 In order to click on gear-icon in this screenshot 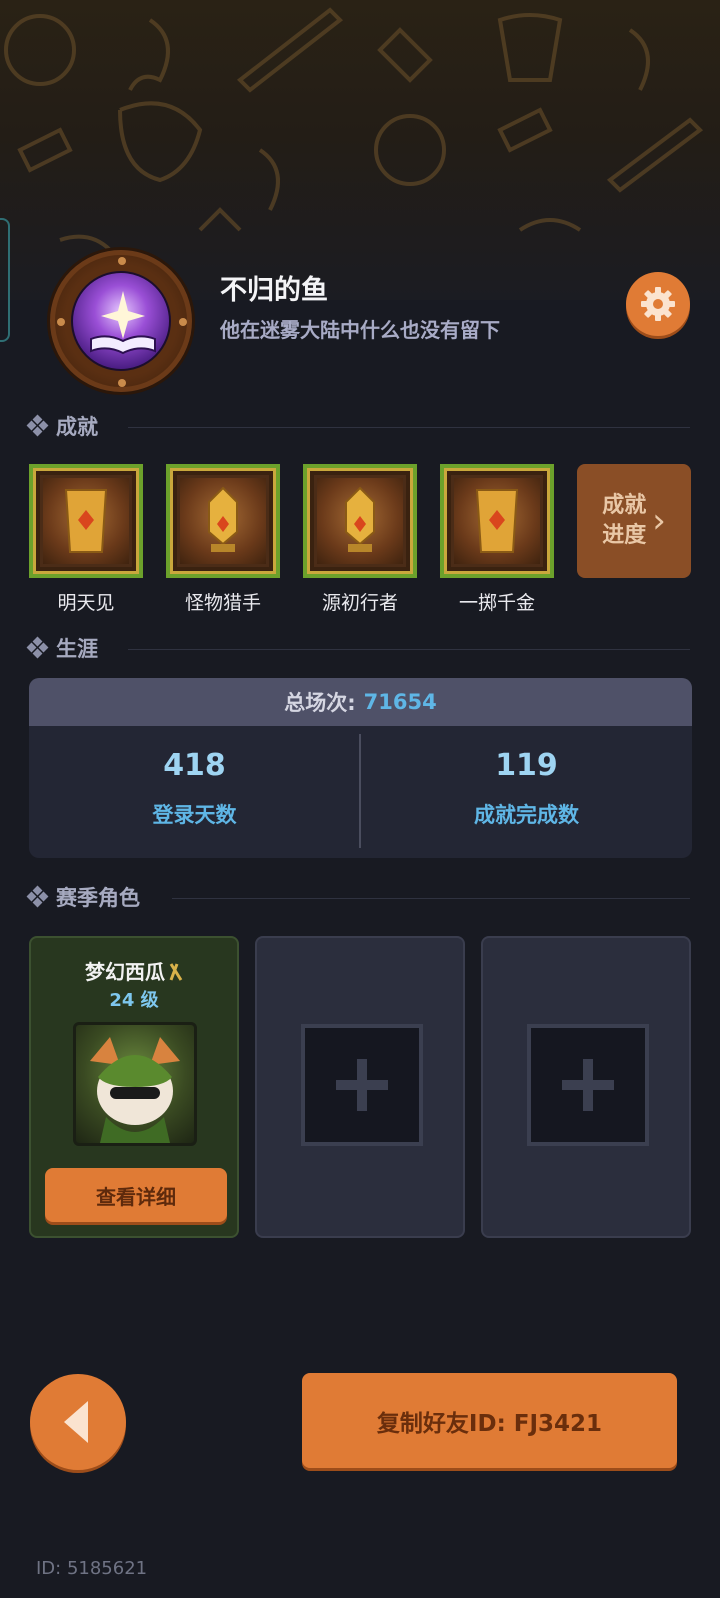, I will do `click(658, 304)`.